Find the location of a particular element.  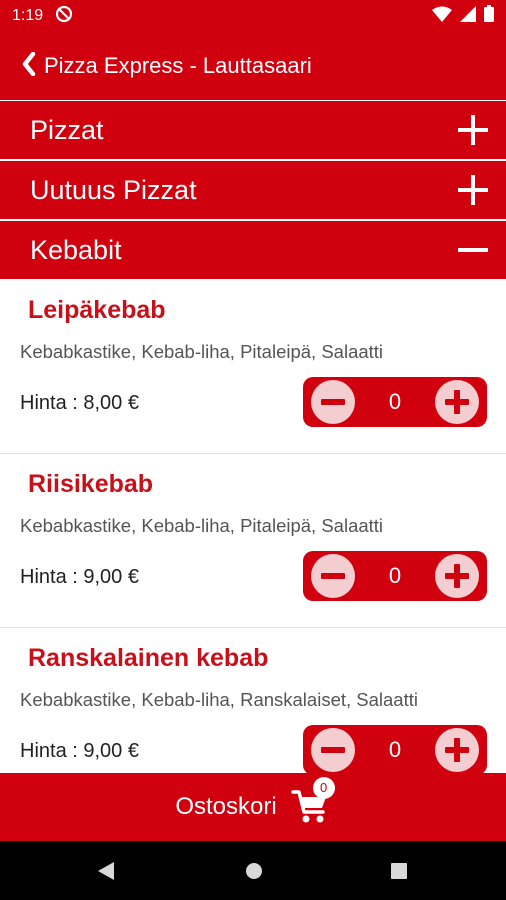

battery-icon is located at coordinates (489, 16).